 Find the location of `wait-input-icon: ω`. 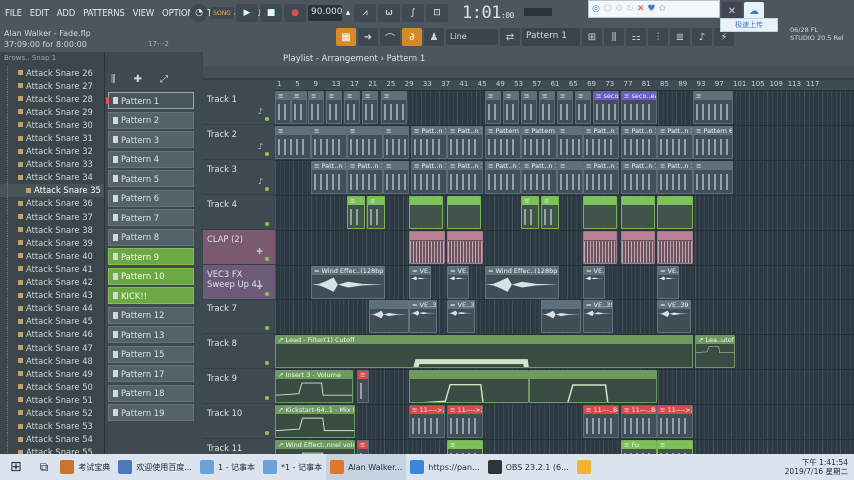

wait-input-icon: ω is located at coordinates (389, 13).